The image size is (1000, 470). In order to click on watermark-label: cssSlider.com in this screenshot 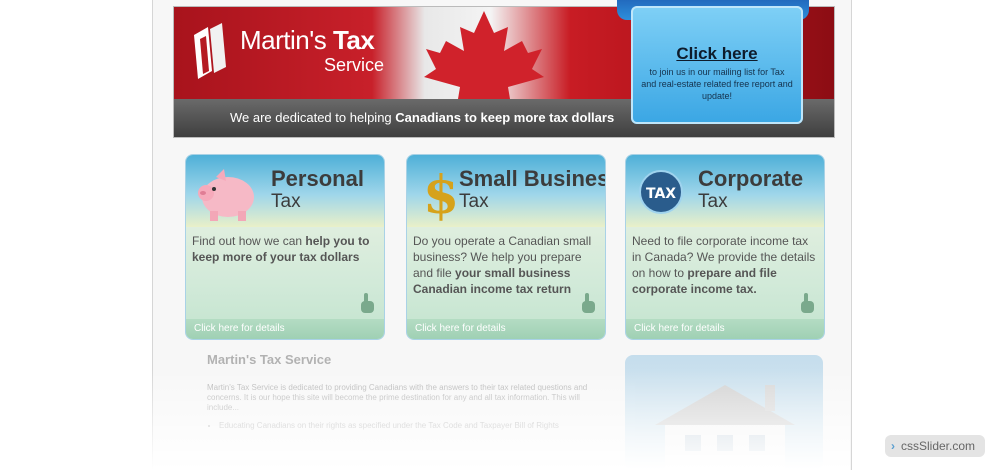, I will do `click(938, 446)`.